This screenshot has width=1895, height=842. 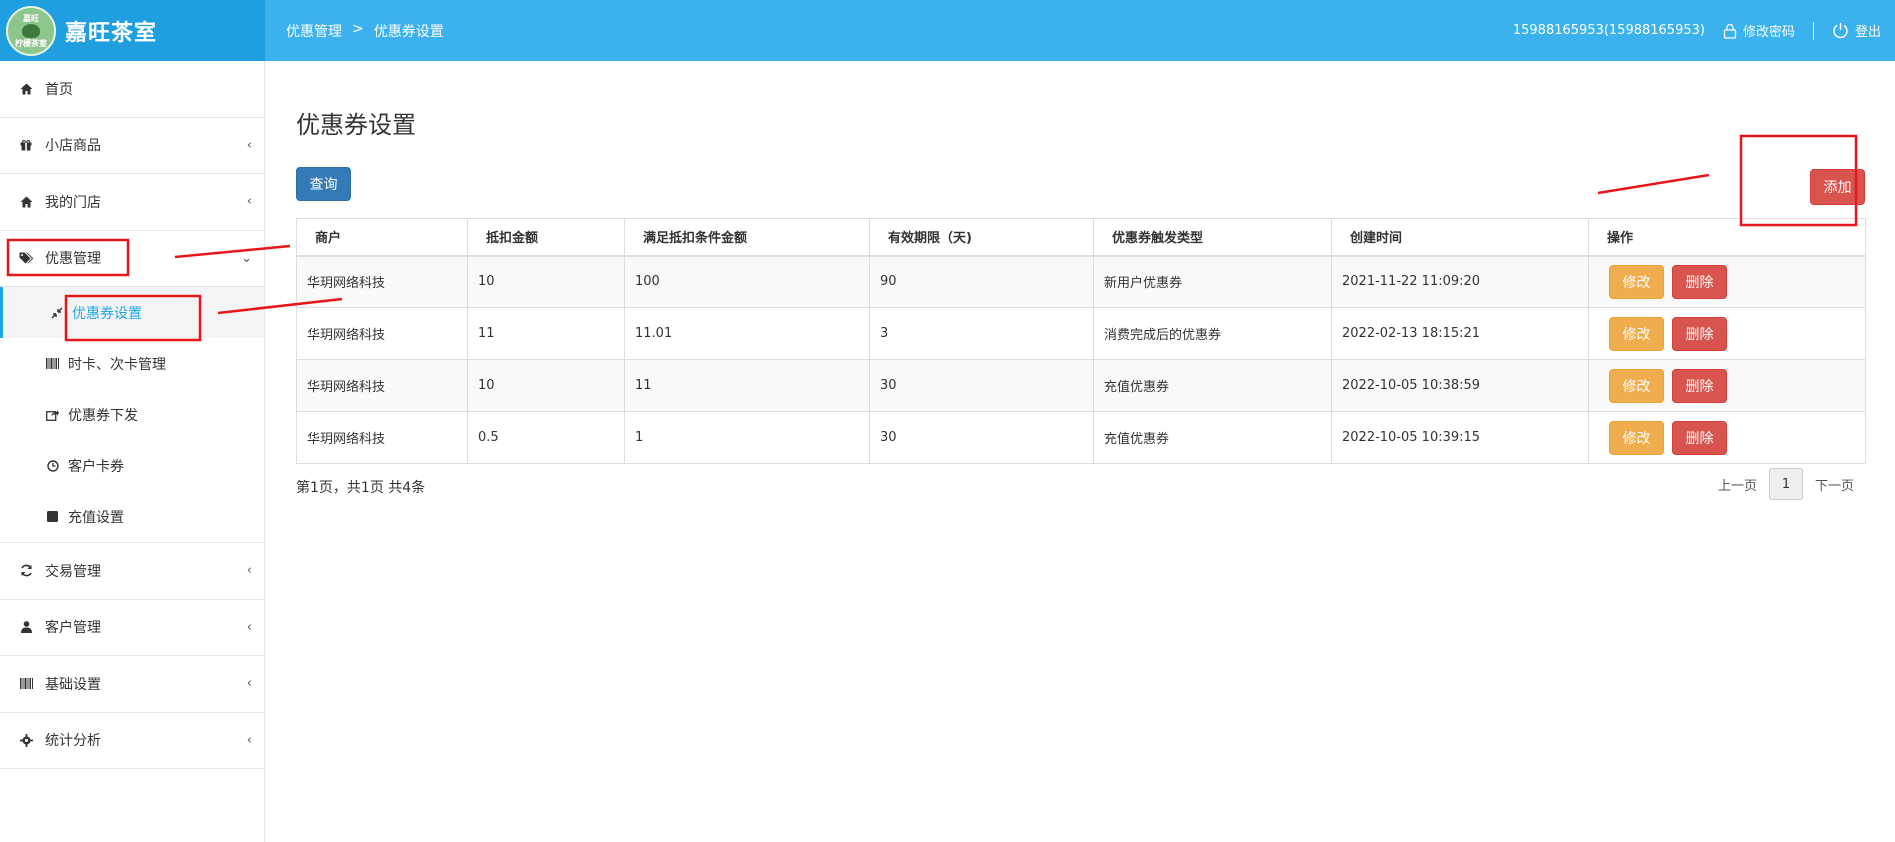 What do you see at coordinates (73, 202) in the screenshot?
I see `sidebar-item-label: 我的门店` at bounding box center [73, 202].